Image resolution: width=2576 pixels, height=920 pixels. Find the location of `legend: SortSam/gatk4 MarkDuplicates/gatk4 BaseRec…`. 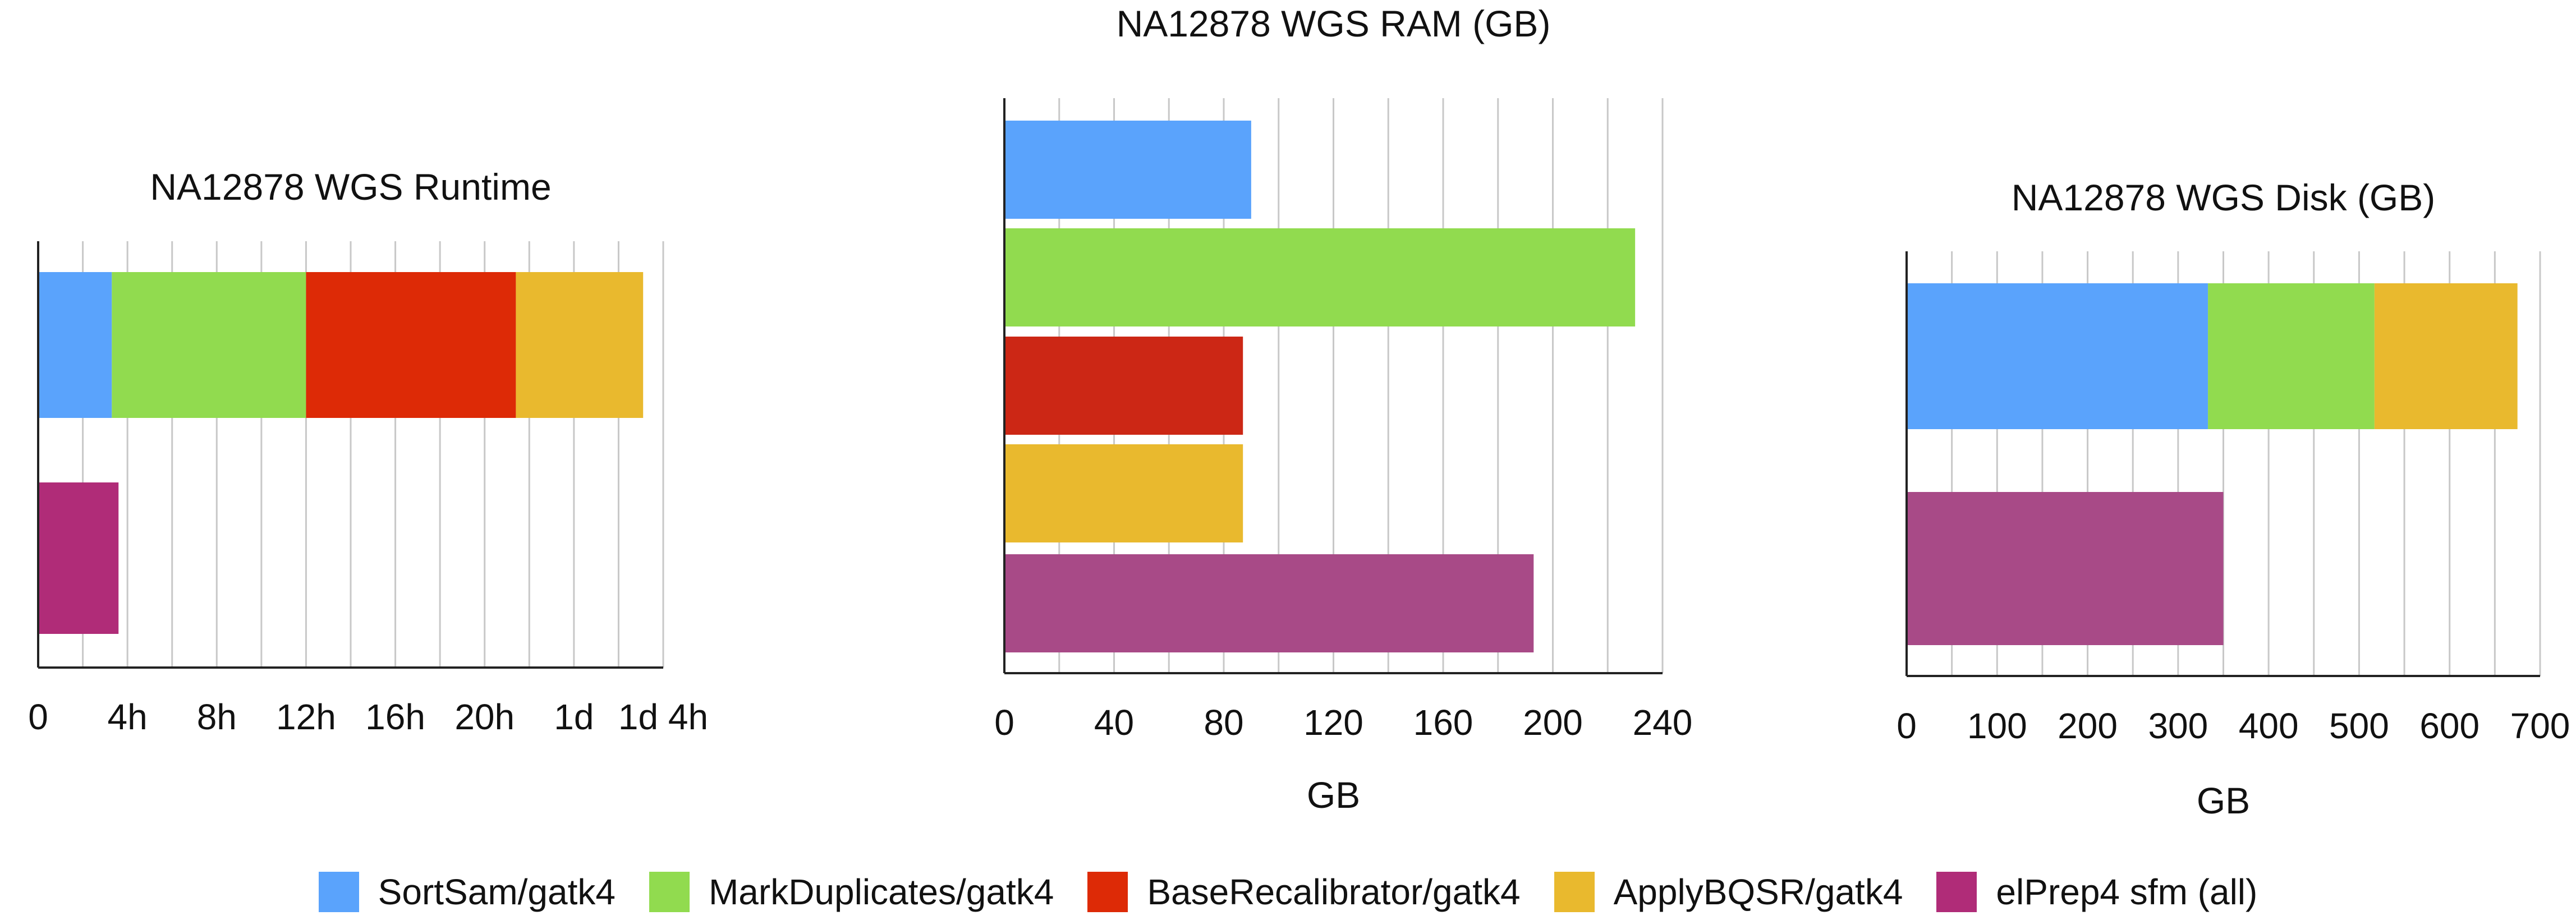

legend: SortSam/gatk4 MarkDuplicates/gatk4 BaseRec… is located at coordinates (1288, 892).